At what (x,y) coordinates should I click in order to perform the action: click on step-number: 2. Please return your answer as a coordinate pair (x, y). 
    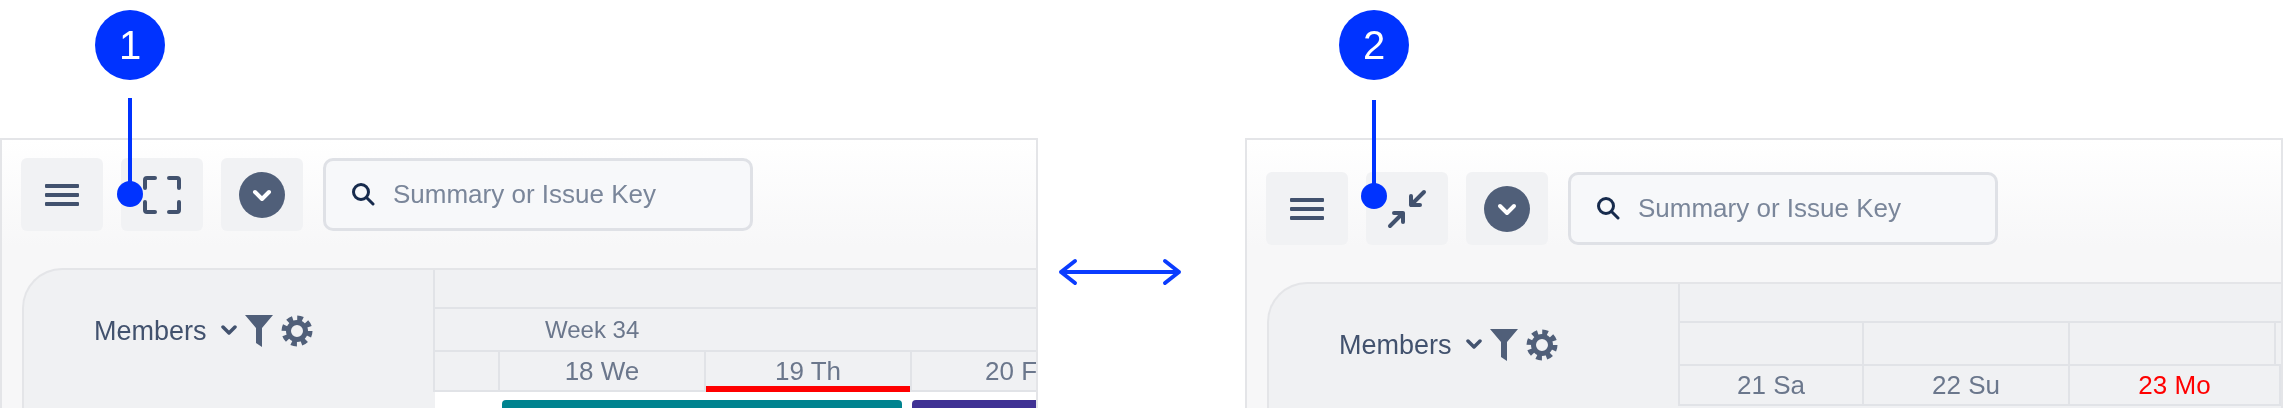
    Looking at the image, I should click on (1374, 45).